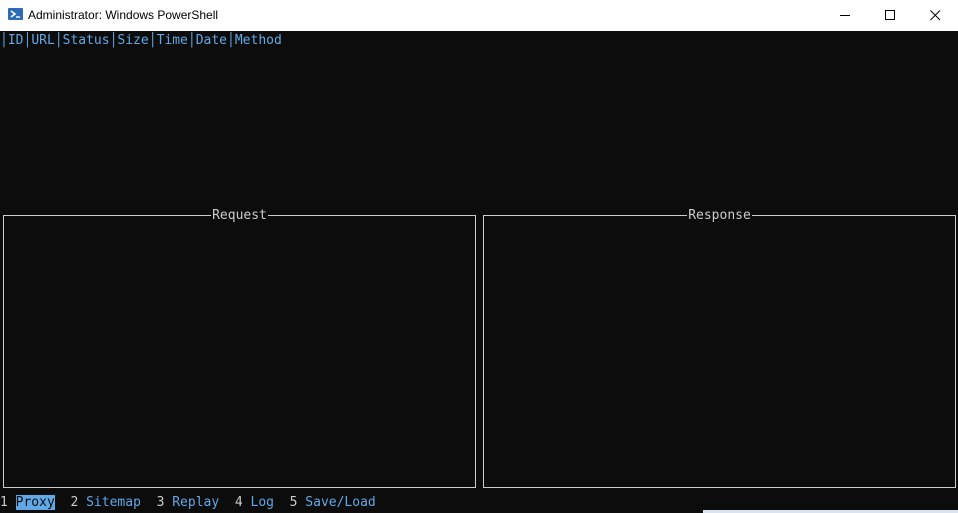 Image resolution: width=958 pixels, height=513 pixels. Describe the element at coordinates (74, 502) in the screenshot. I see `tab-number: 2` at that location.